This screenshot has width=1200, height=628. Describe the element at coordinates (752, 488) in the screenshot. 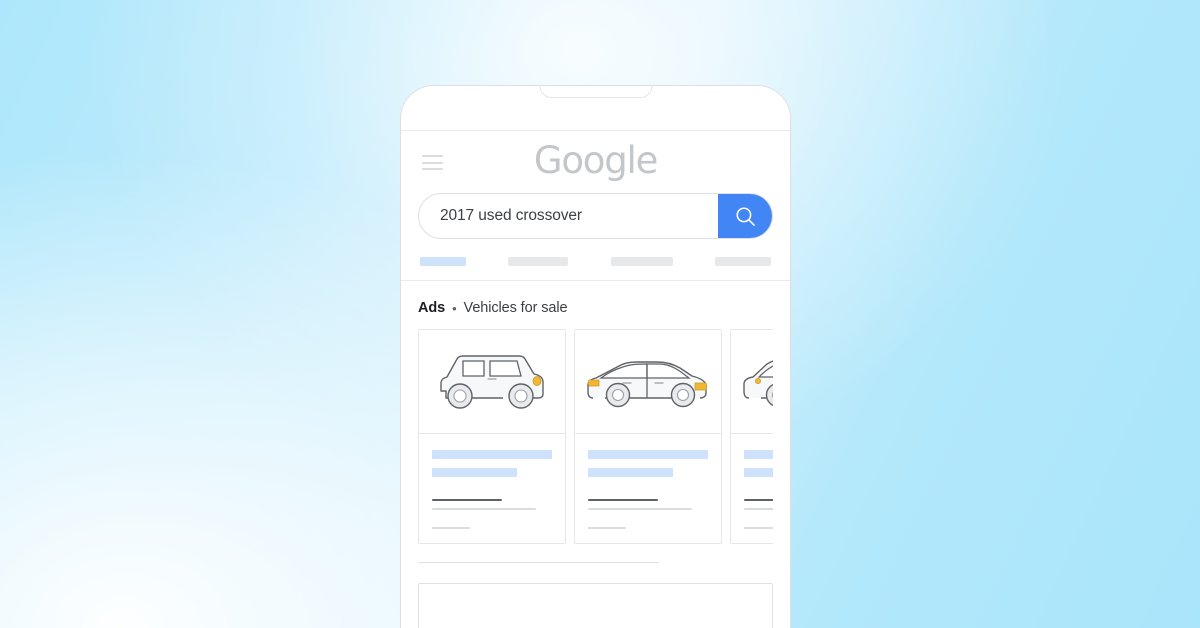

I see `ad-card-hatchback-body` at that location.